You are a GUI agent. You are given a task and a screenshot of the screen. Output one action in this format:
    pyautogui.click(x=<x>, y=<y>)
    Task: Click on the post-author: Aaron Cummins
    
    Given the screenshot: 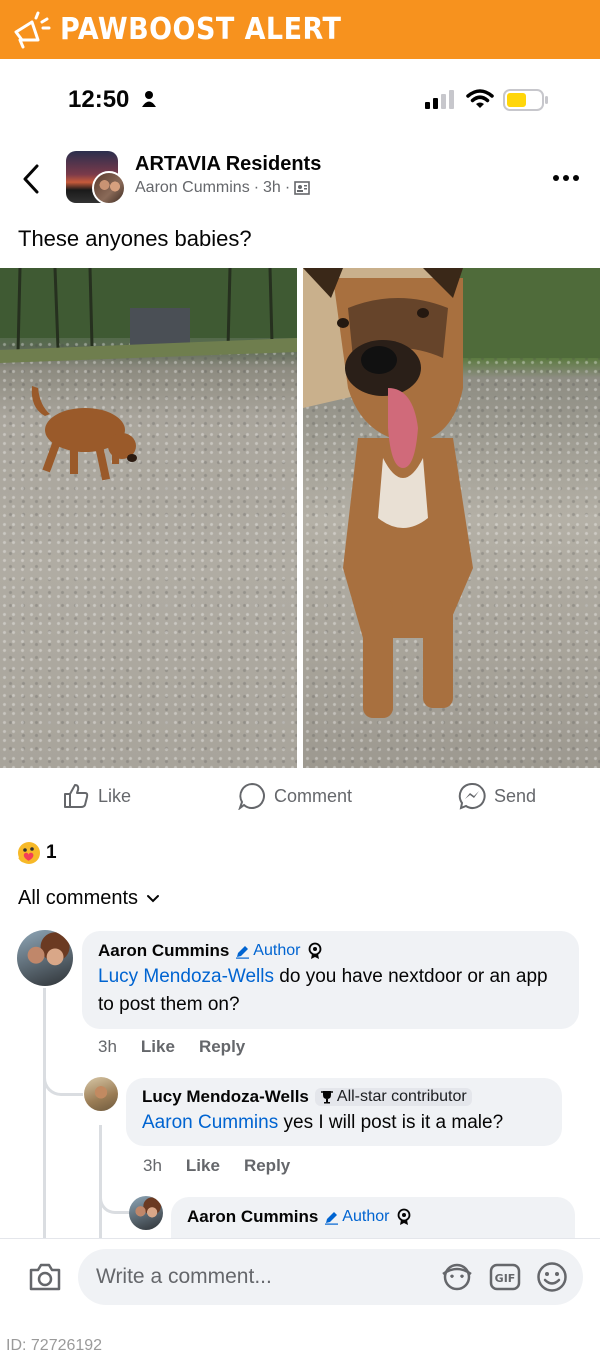 What is the action you would take?
    pyautogui.click(x=192, y=188)
    